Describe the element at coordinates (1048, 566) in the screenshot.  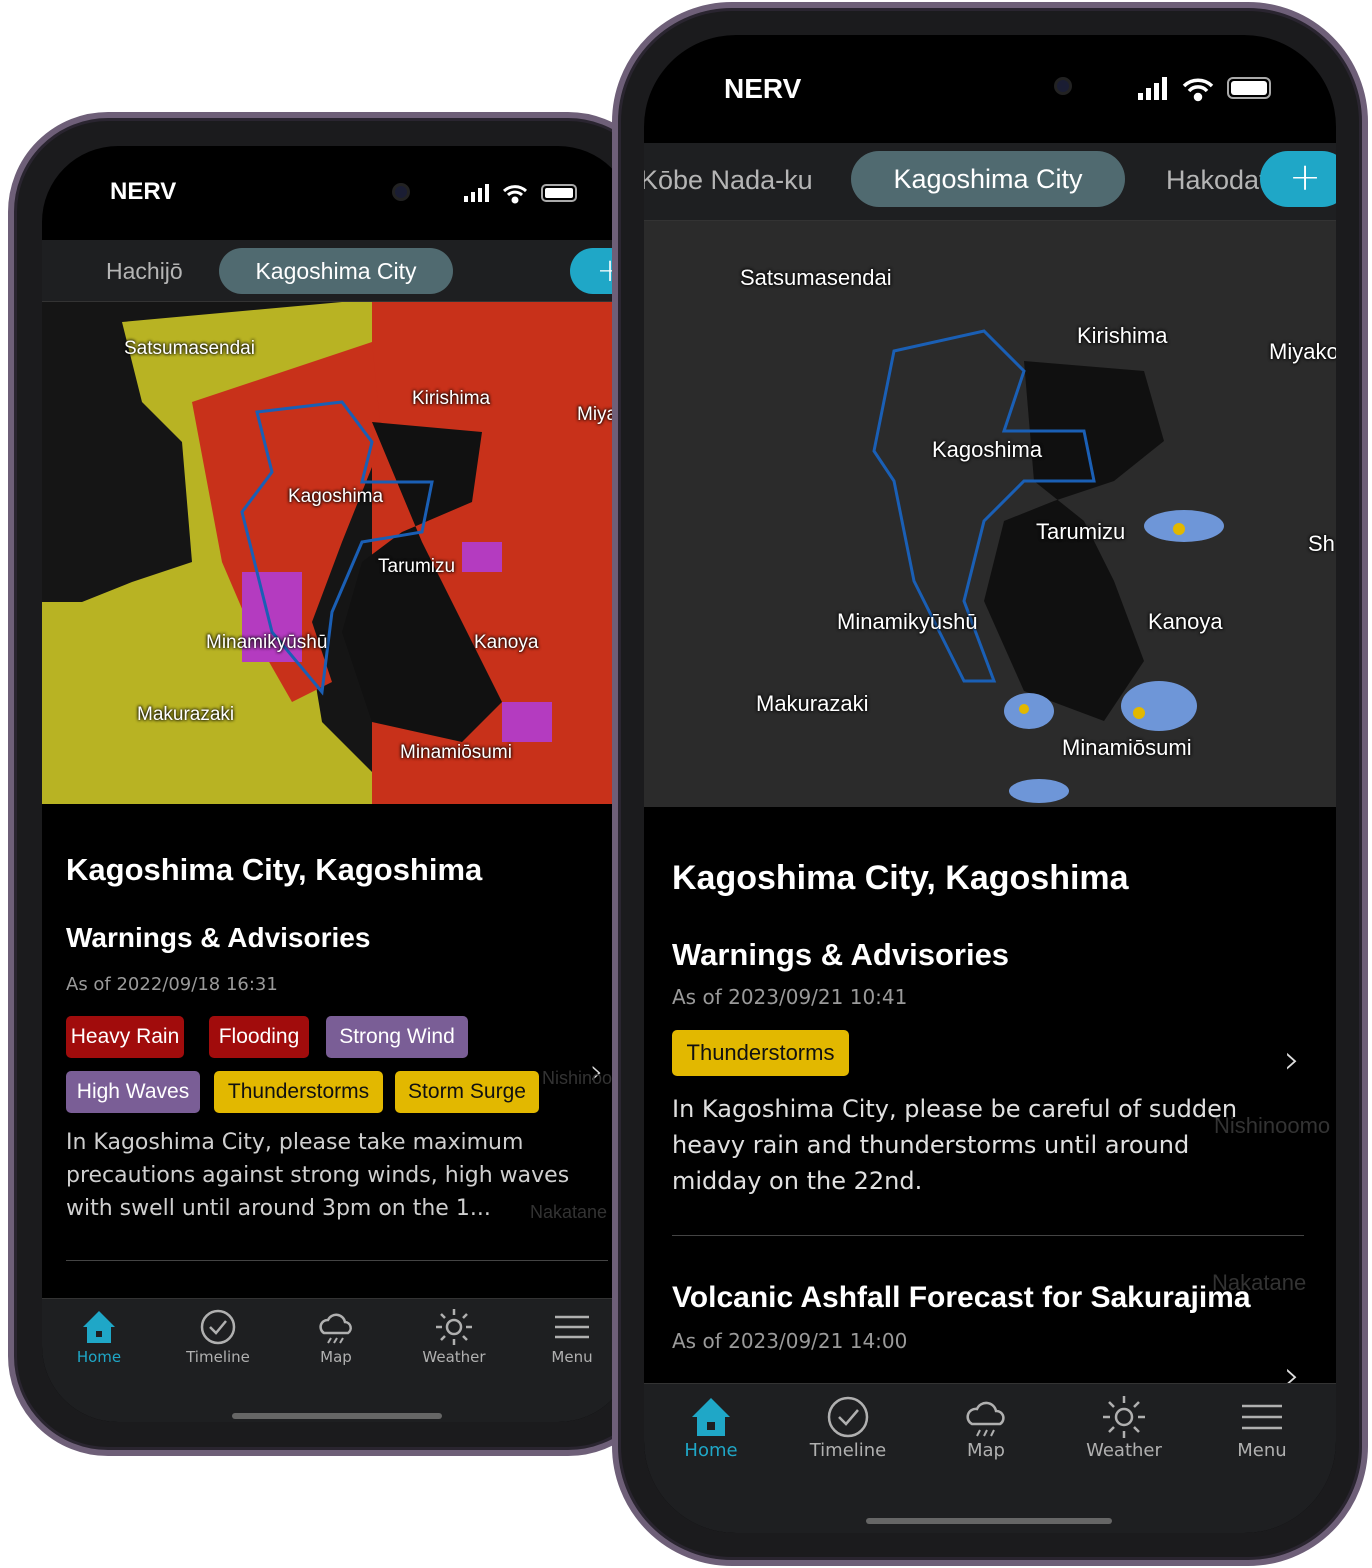
I see `radar-map-shapes` at that location.